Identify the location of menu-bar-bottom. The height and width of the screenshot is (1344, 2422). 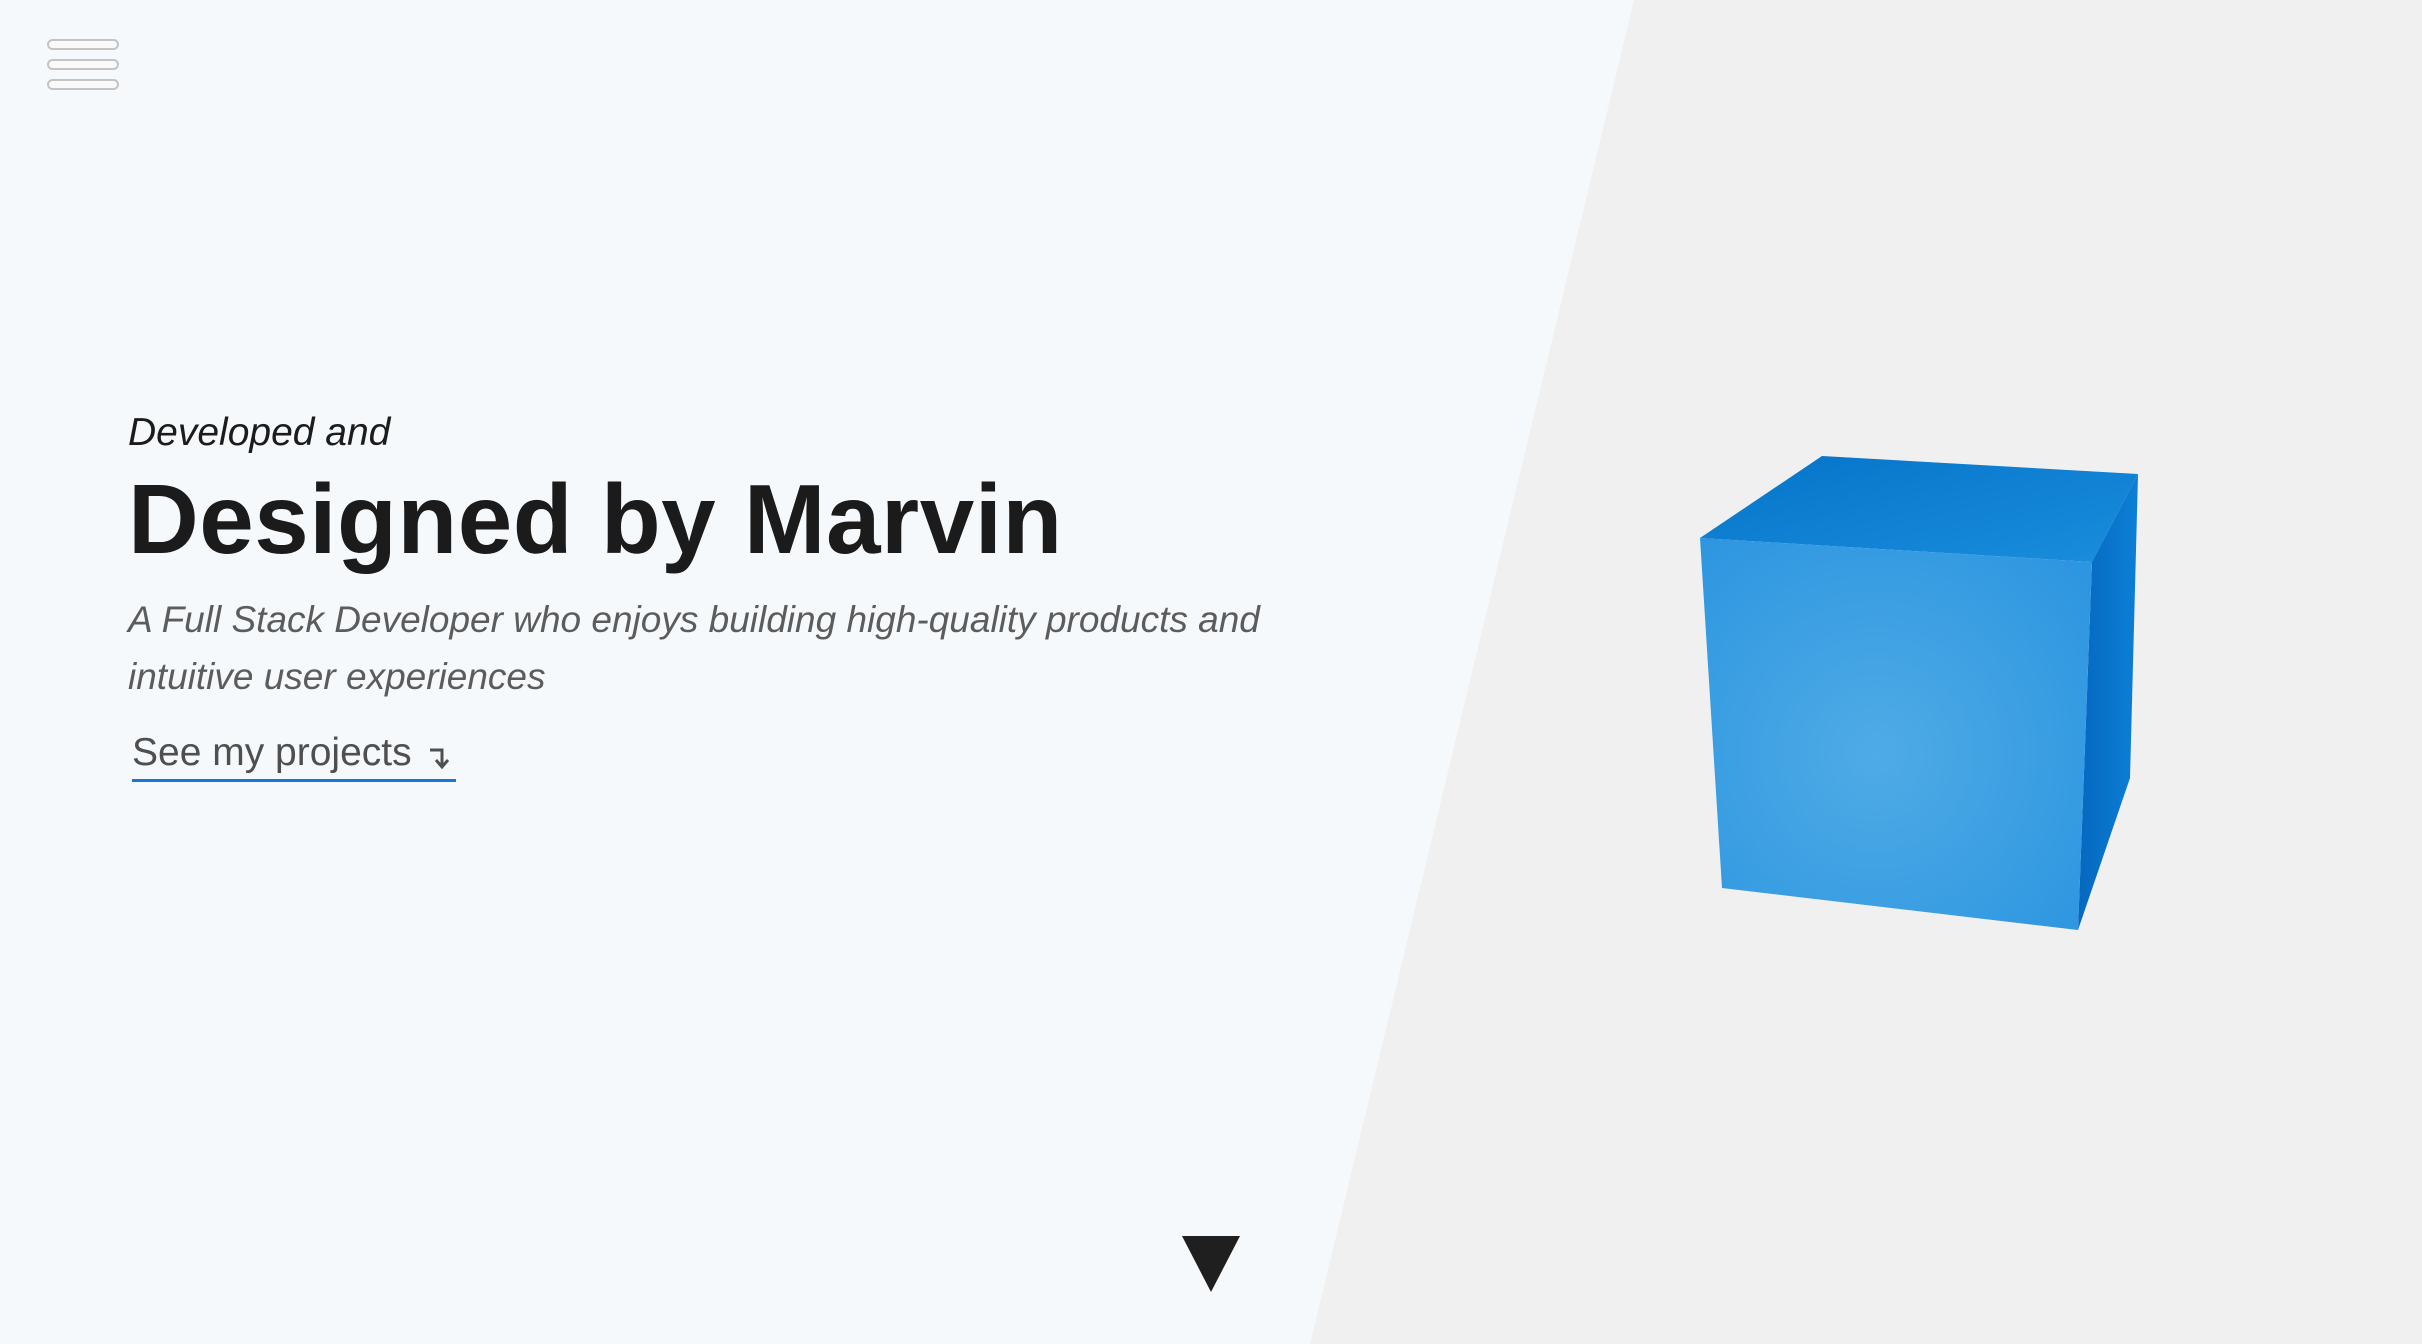
(83, 84).